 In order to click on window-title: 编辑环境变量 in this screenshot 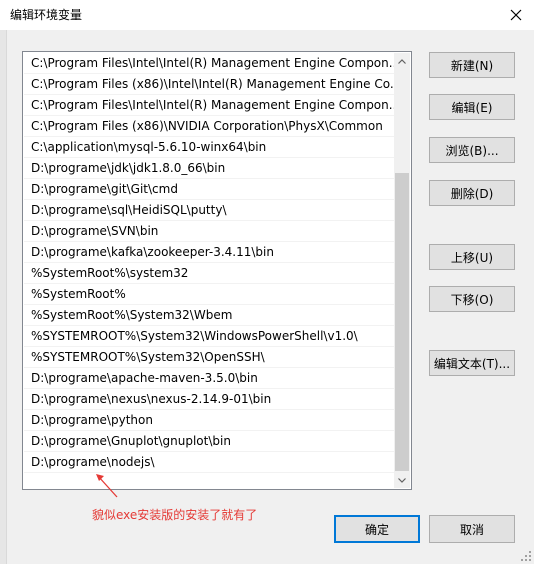, I will do `click(46, 15)`.